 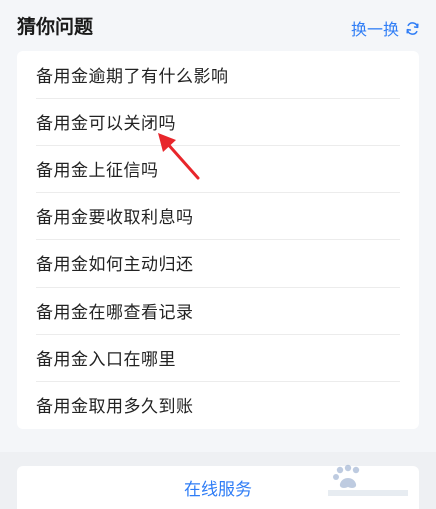 What do you see at coordinates (218, 168) in the screenshot?
I see `question-item: 备用金上征信吗` at bounding box center [218, 168].